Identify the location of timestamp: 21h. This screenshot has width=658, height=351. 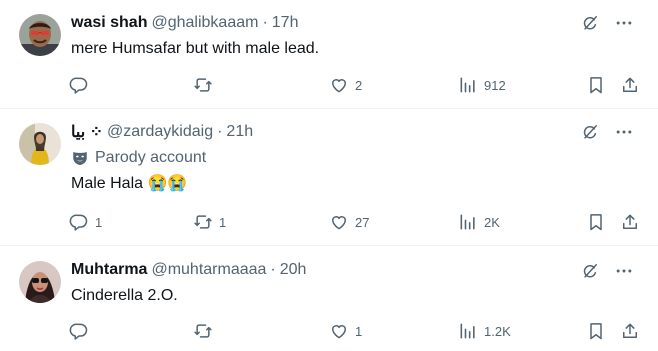
(239, 132).